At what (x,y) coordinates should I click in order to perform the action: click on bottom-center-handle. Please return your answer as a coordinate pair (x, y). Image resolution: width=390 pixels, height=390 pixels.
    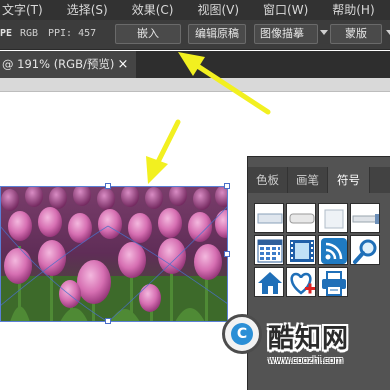
    Looking at the image, I should click on (108, 321).